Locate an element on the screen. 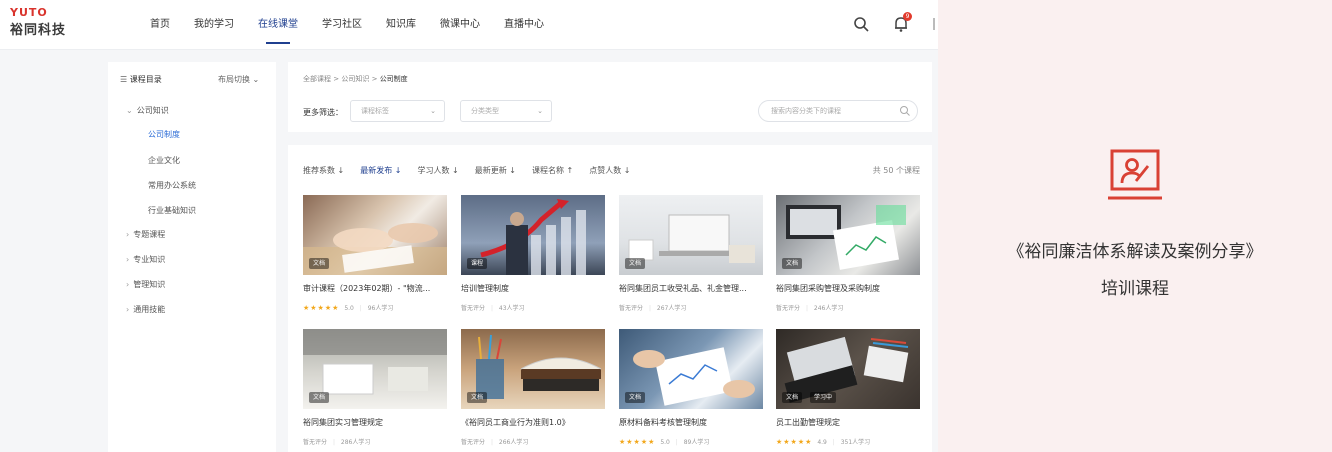 This screenshot has width=1332, height=452. sidebar-item-label: 专业知识 is located at coordinates (149, 259).